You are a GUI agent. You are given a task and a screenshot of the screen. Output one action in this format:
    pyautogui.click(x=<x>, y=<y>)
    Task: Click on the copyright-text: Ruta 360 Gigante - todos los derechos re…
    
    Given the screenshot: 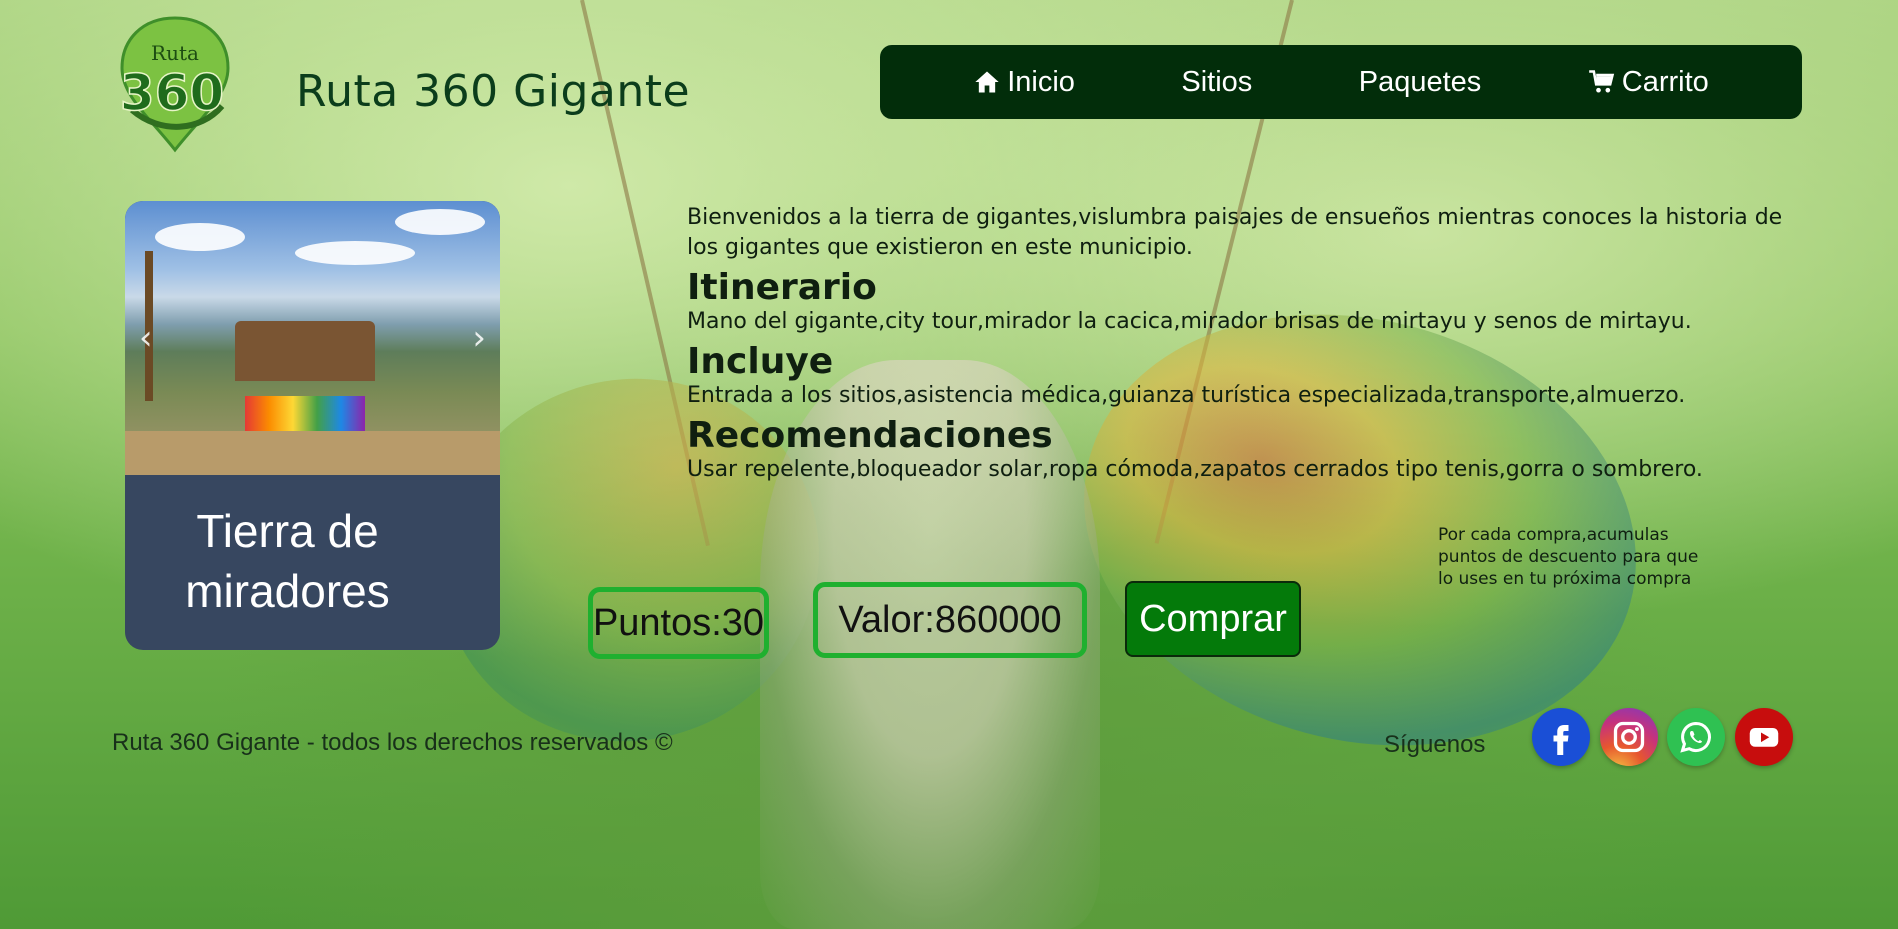 What is the action you would take?
    pyautogui.click(x=392, y=742)
    